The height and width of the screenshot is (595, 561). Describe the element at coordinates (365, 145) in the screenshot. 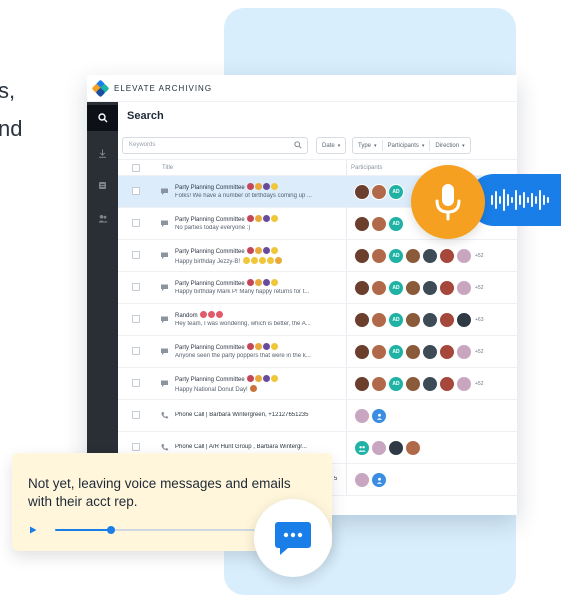

I see `type-filter-label: Type` at that location.